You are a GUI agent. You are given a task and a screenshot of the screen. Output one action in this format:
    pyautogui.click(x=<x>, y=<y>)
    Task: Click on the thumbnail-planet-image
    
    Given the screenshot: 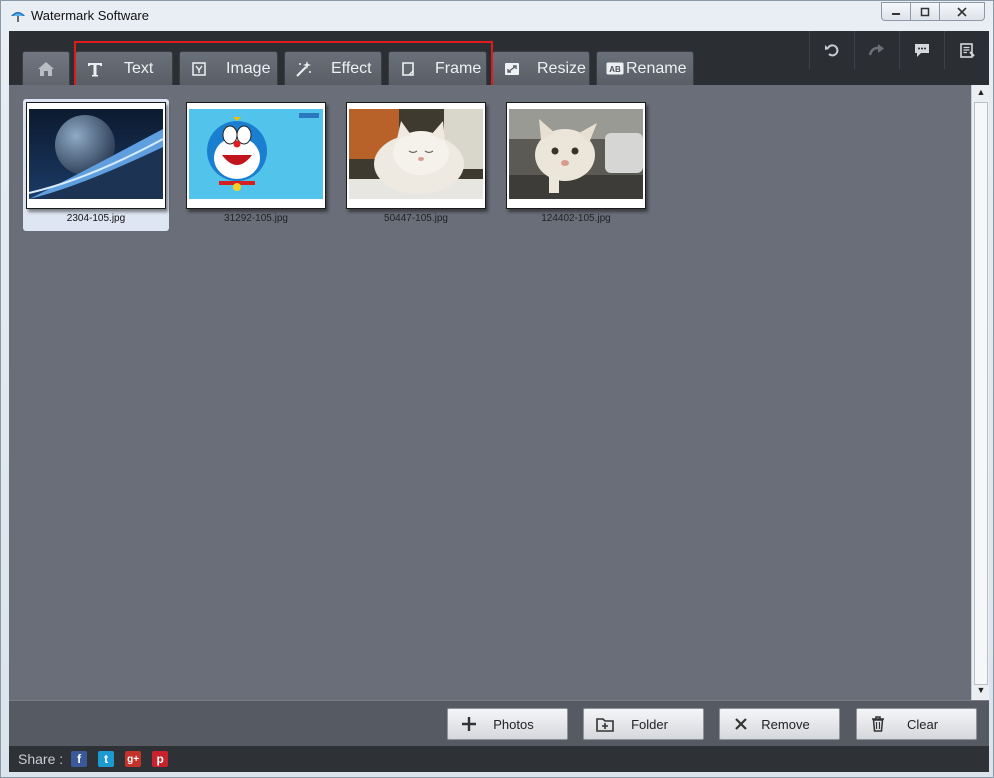 What is the action you would take?
    pyautogui.click(x=96, y=154)
    